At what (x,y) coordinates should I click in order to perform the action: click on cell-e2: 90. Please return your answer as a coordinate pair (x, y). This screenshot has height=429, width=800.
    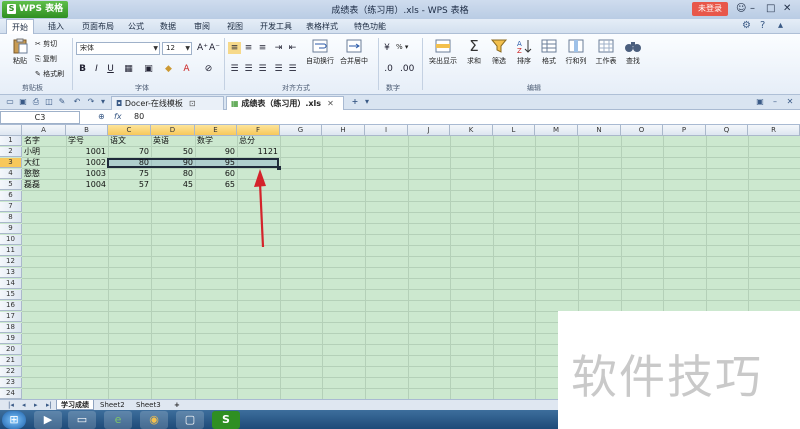
    Looking at the image, I should click on (216, 152).